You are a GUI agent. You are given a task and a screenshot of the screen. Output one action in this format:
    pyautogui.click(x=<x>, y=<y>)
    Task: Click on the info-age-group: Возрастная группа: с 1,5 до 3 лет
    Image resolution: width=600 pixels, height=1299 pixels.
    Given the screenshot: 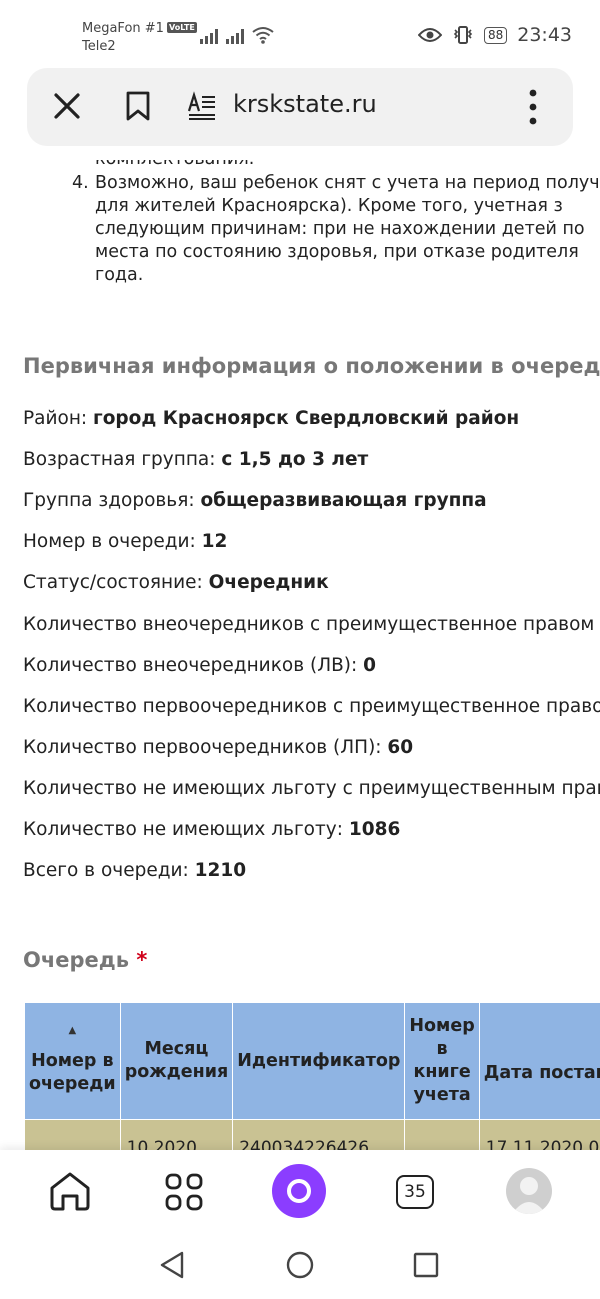 What is the action you would take?
    pyautogui.click(x=196, y=459)
    